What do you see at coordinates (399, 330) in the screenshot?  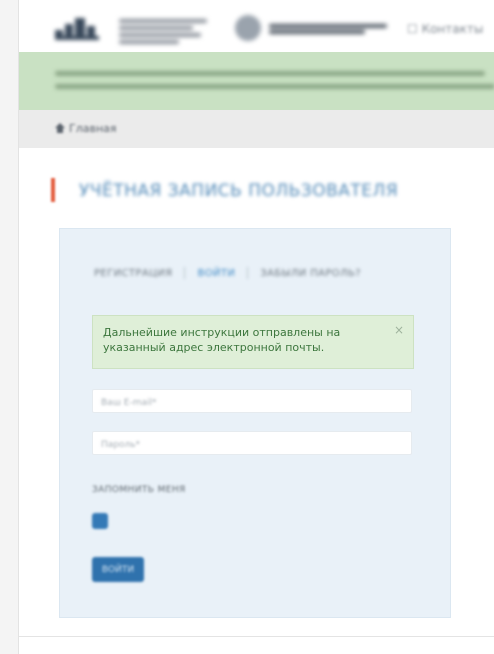 I see `close-icon: ×` at bounding box center [399, 330].